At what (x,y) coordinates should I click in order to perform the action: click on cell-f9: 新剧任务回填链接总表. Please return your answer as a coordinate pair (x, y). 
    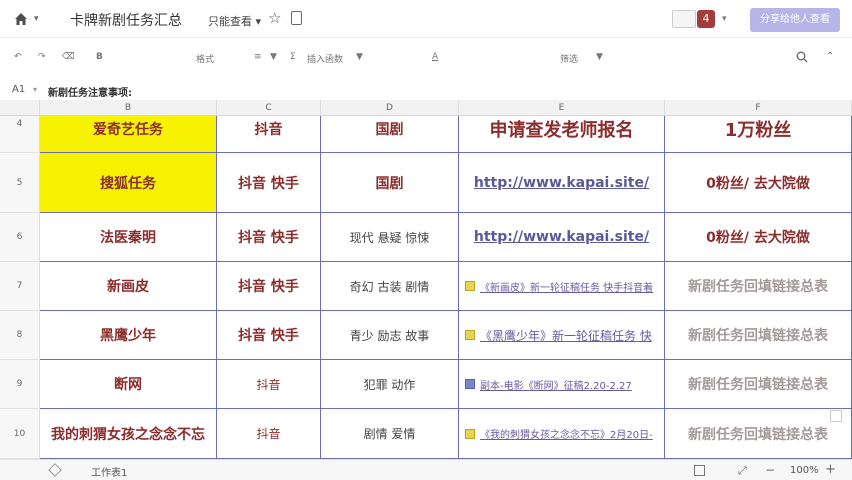
    Looking at the image, I should click on (758, 384).